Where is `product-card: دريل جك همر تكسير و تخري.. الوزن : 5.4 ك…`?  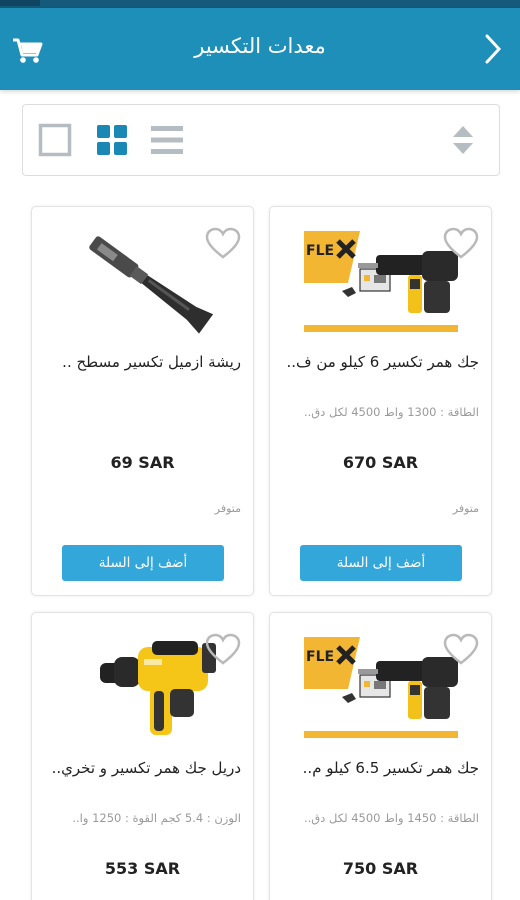
product-card: دريل جك همر تكسير و تخري.. الوزن : 5.4 ك… is located at coordinates (142, 756).